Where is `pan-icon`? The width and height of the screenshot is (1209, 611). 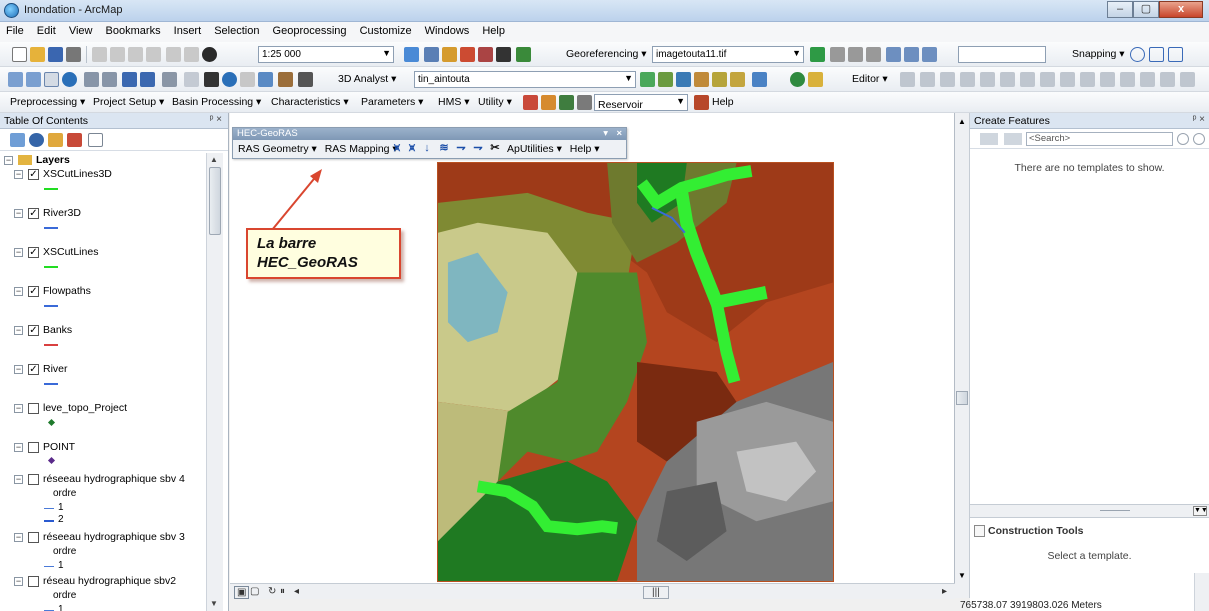
pan-icon is located at coordinates (51, 79).